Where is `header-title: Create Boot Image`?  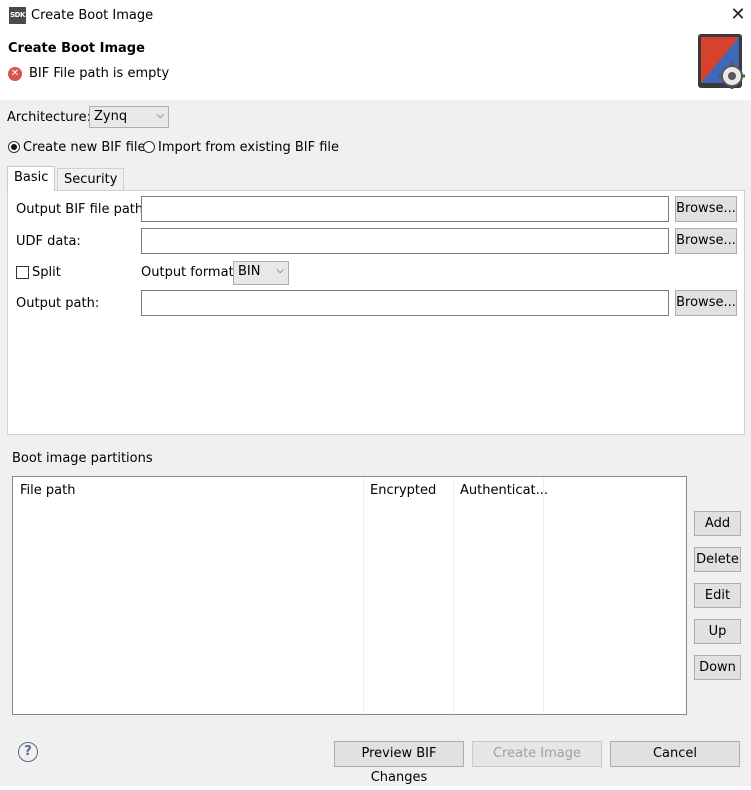 header-title: Create Boot Image is located at coordinates (76, 48).